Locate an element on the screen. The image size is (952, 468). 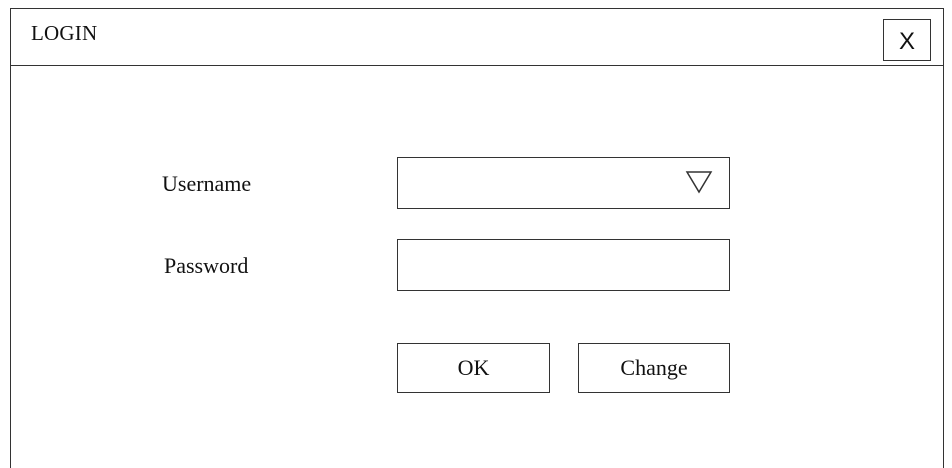
username-combobox is located at coordinates (563, 183).